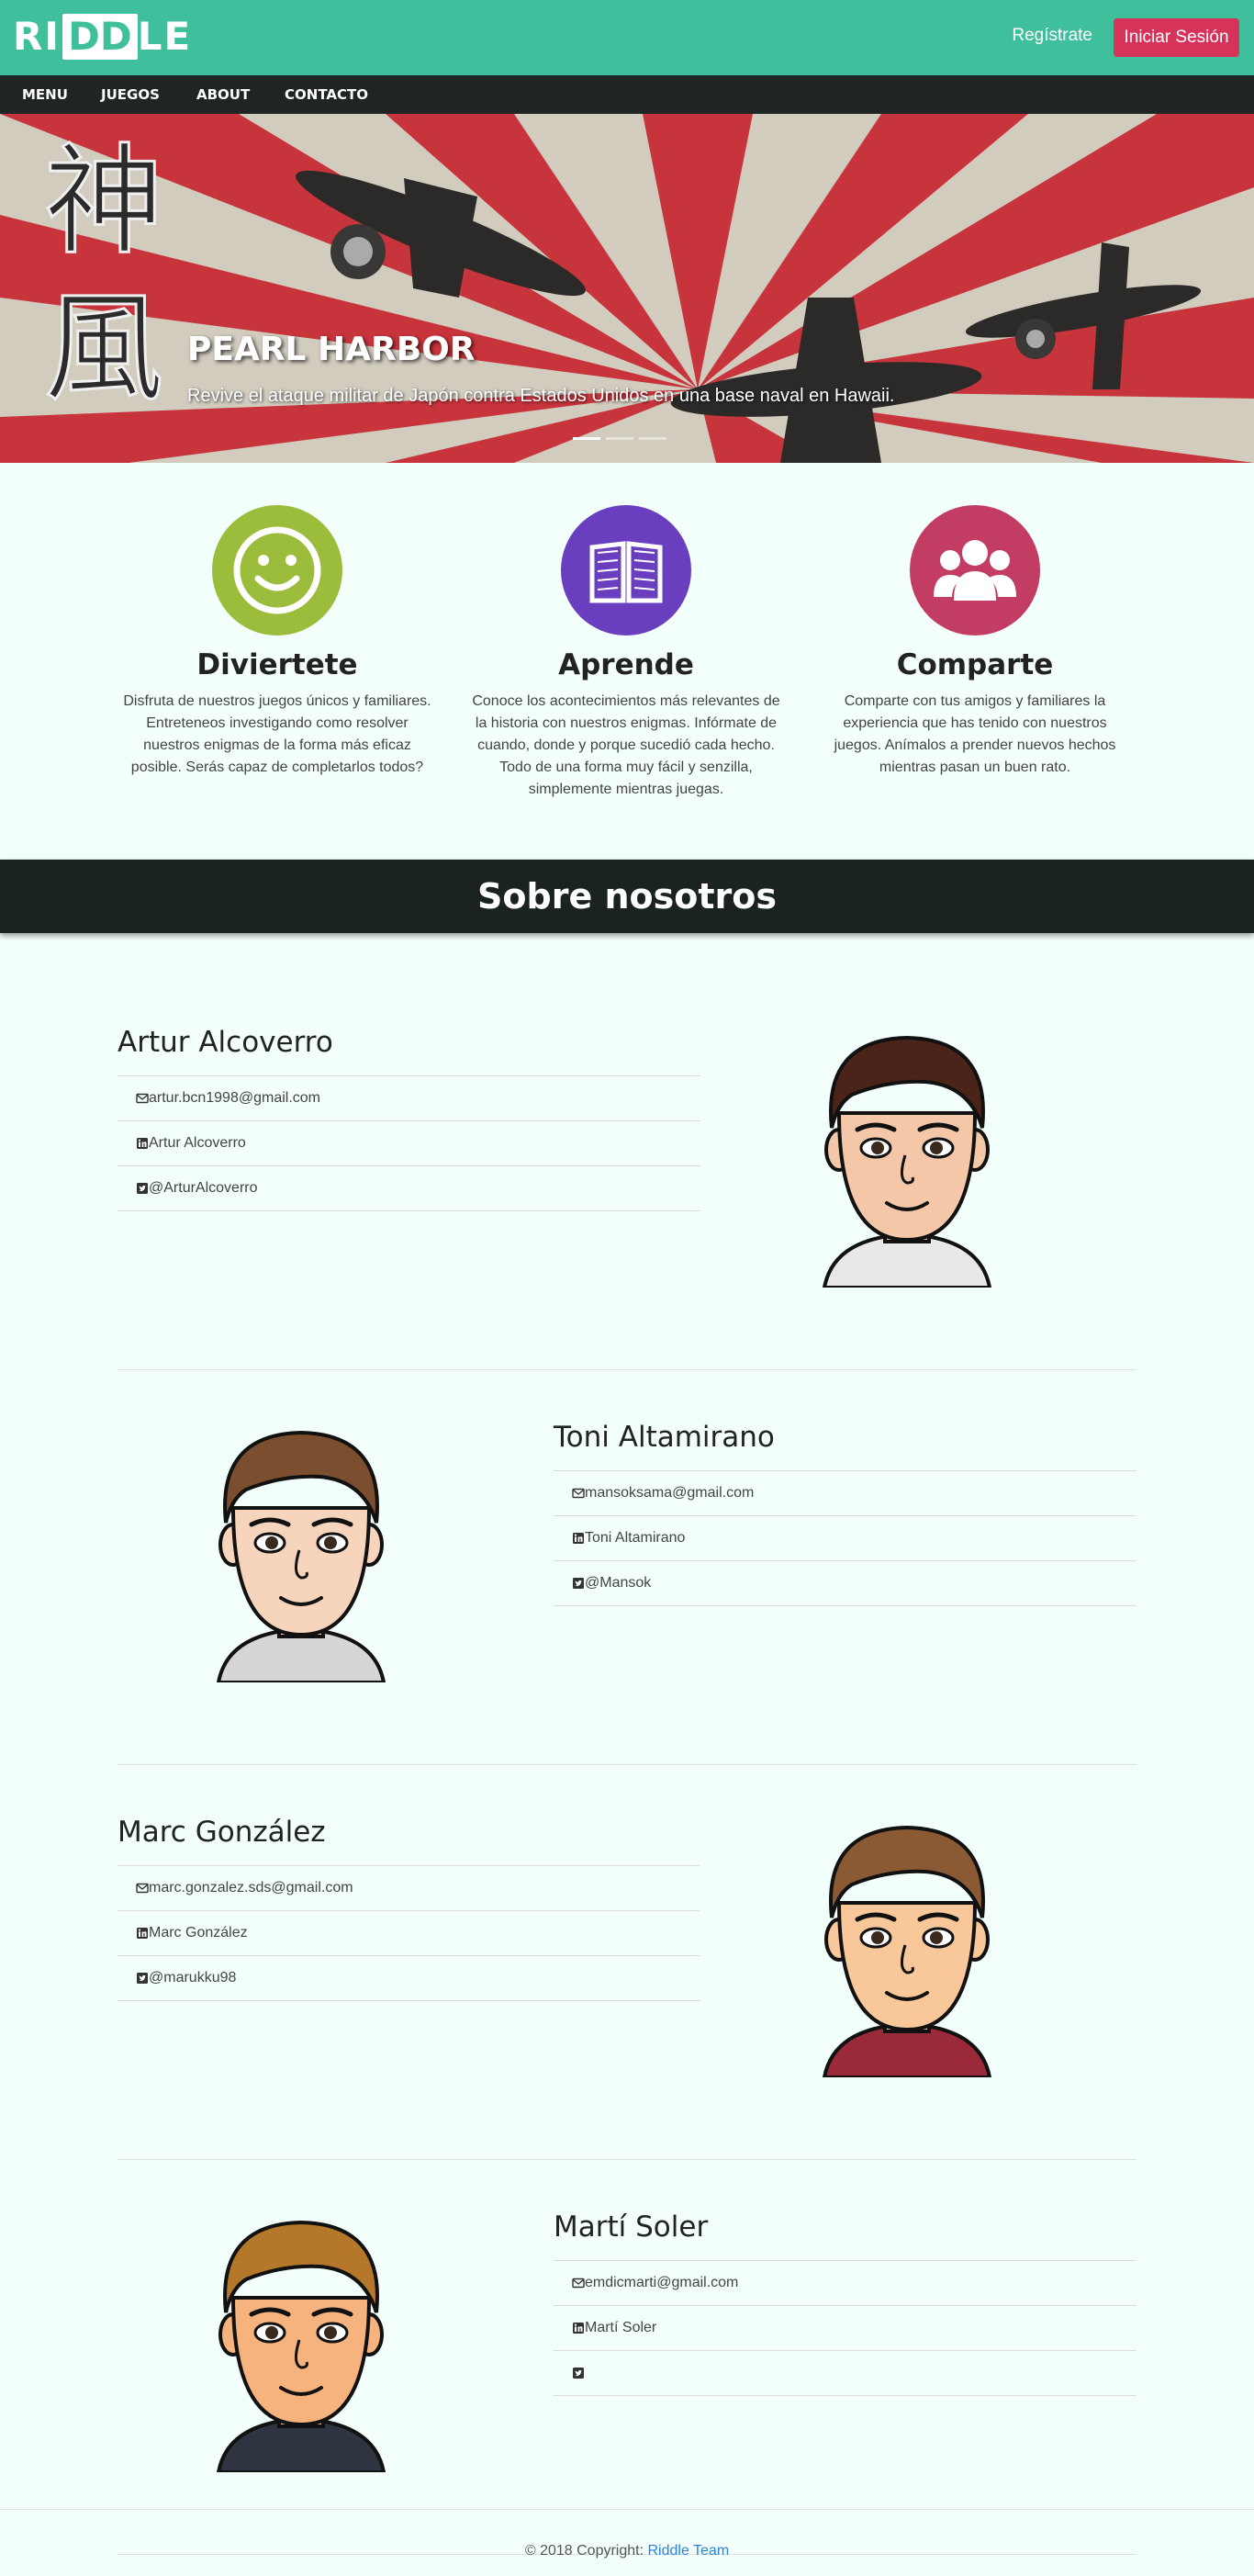  I want to click on svg-text: 風, so click(103, 348).